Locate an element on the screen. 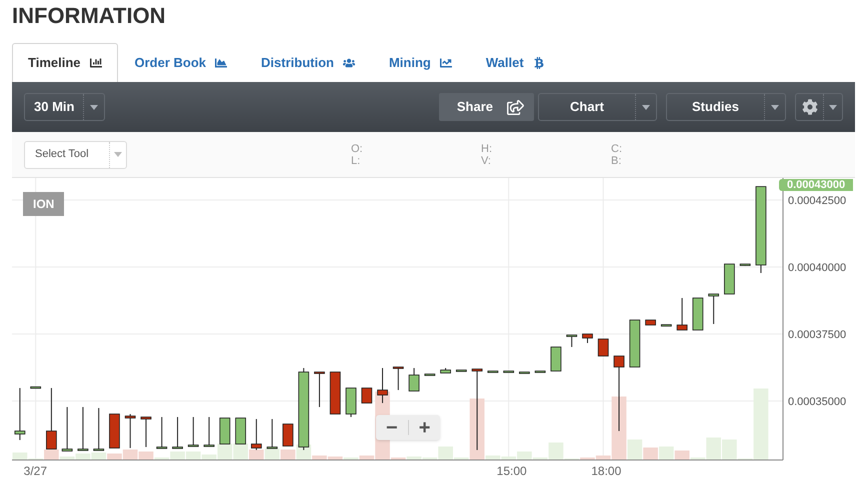  time-axis-label: 18:00 is located at coordinates (606, 471).